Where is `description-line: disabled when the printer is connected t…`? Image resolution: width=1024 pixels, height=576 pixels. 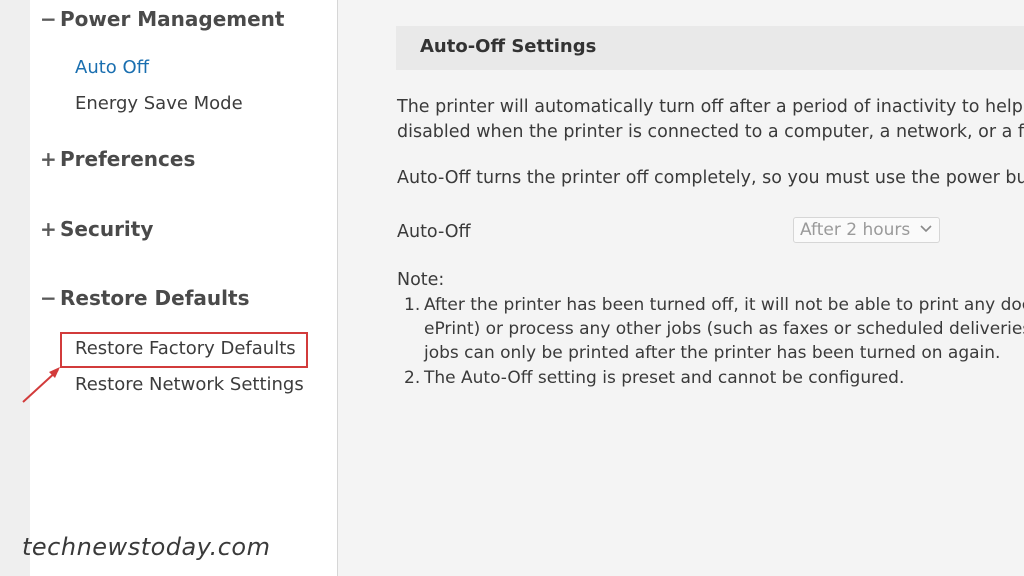 description-line: disabled when the printer is connected t… is located at coordinates (710, 132).